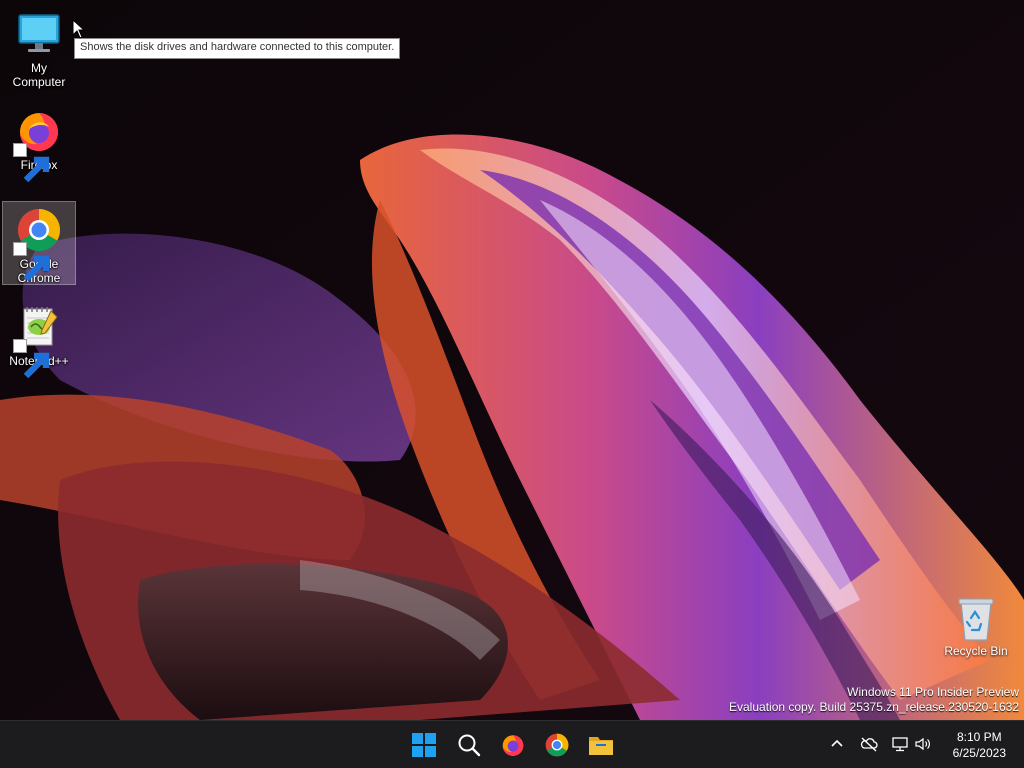 The height and width of the screenshot is (768, 1024). What do you see at coordinates (979, 737) in the screenshot?
I see `clock-time: 8:10 PM` at bounding box center [979, 737].